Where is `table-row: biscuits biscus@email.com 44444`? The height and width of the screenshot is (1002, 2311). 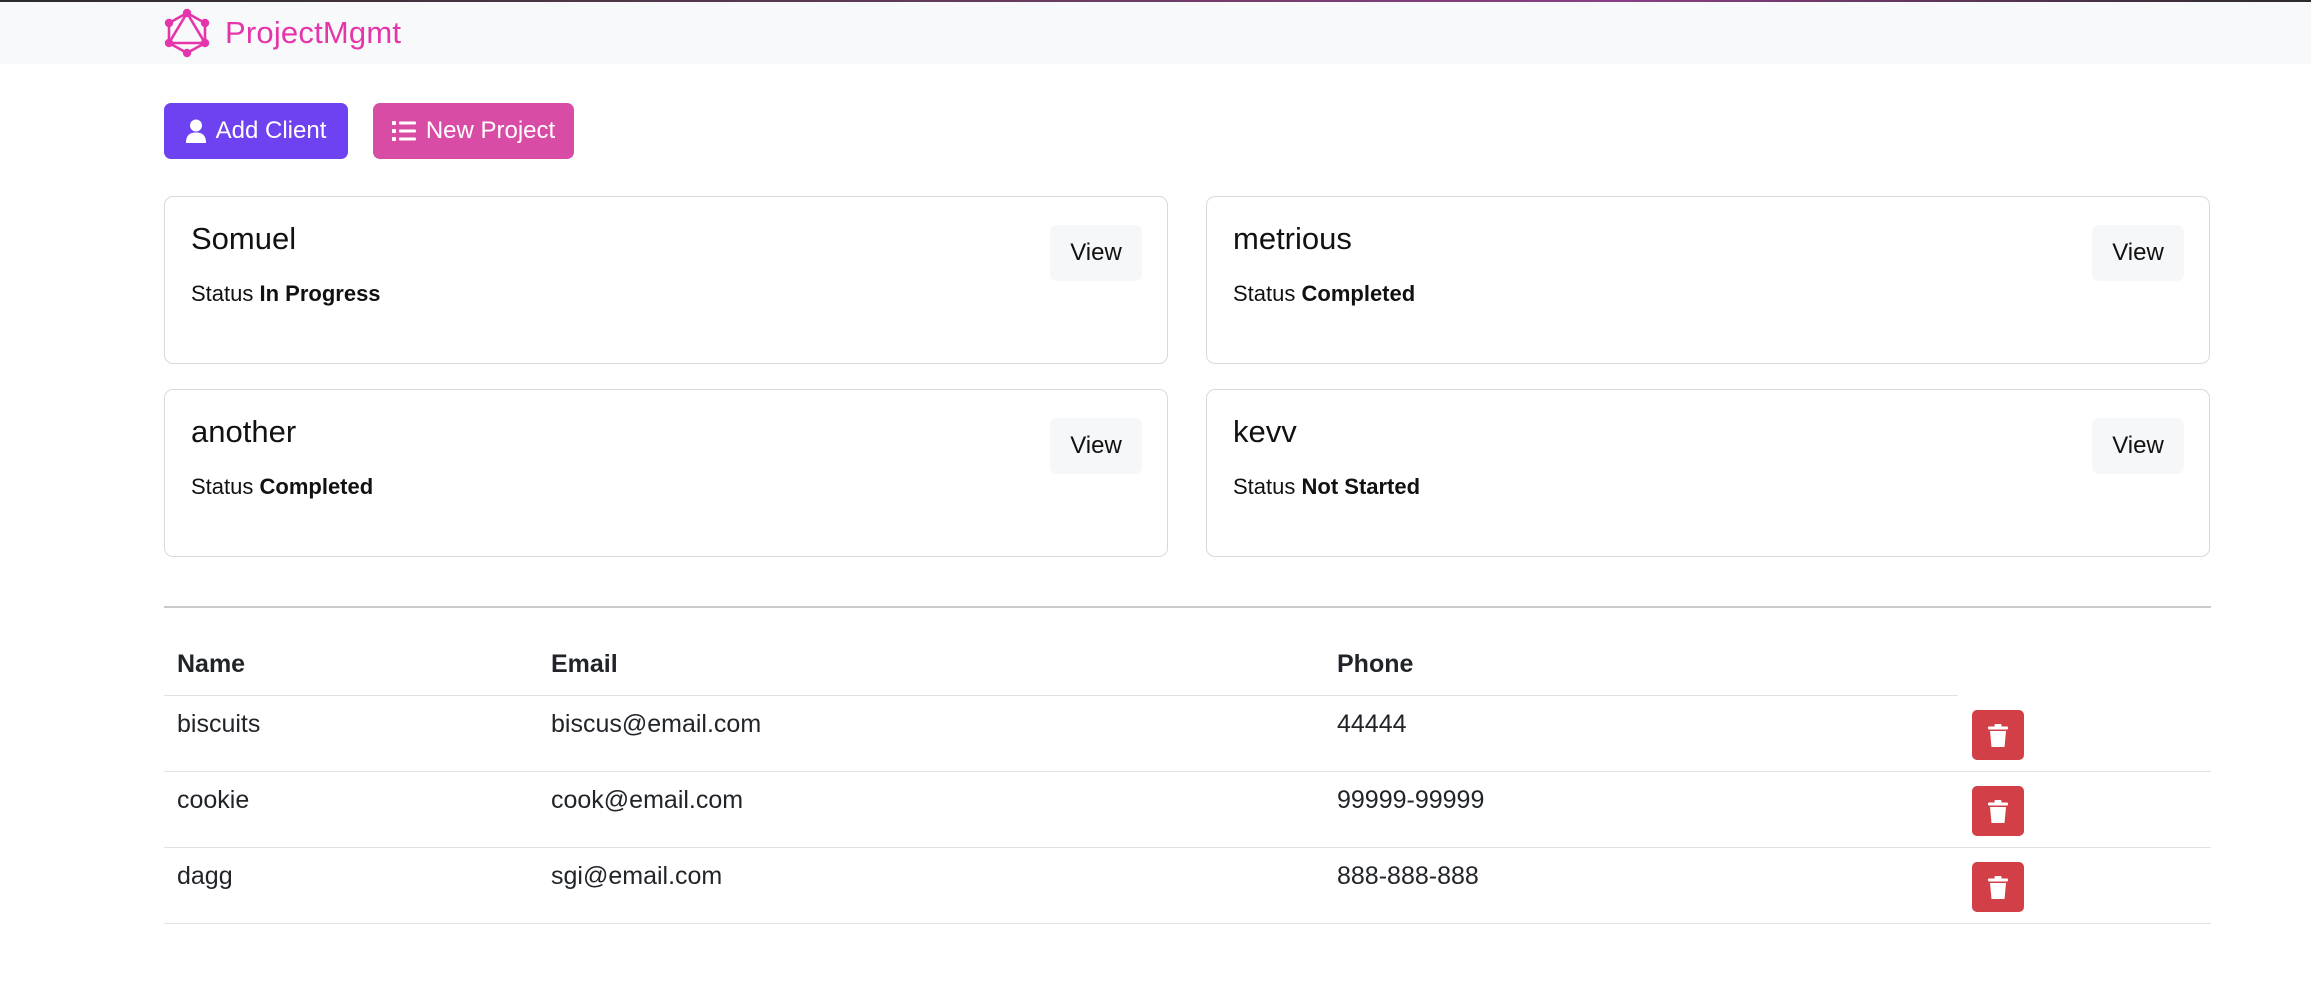 table-row: biscuits biscus@email.com 44444 is located at coordinates (1187, 734).